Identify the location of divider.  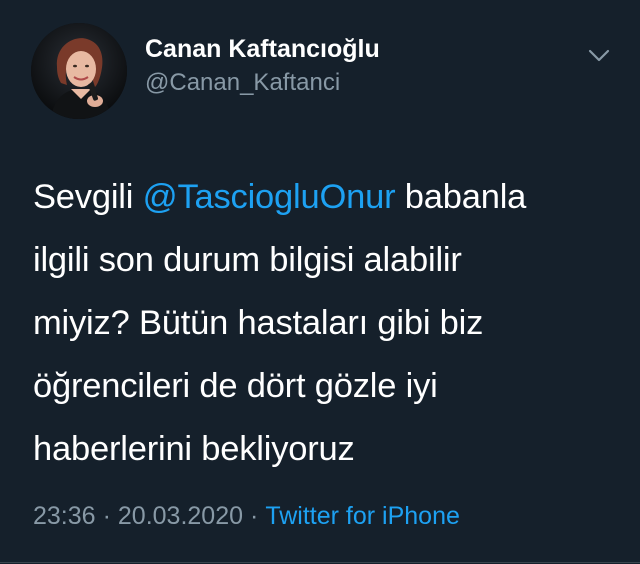
(320, 562).